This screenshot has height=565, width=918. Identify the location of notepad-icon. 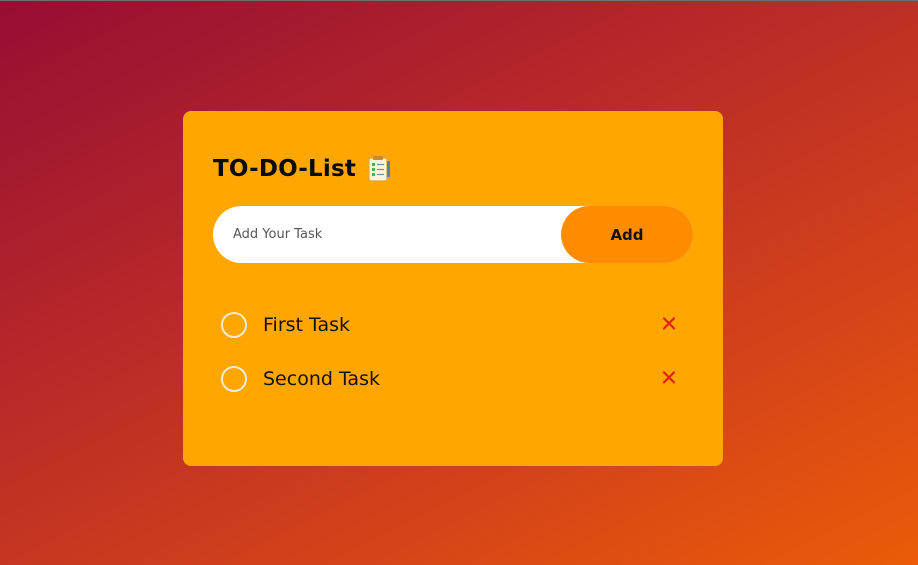
(379, 169).